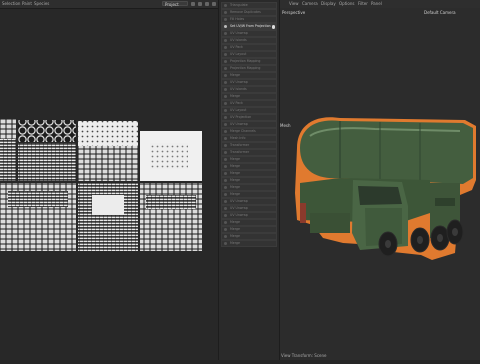 The width and height of the screenshot is (480, 364). What do you see at coordinates (237, 19) in the screenshot?
I see `operation-label: Fill Holes` at bounding box center [237, 19].